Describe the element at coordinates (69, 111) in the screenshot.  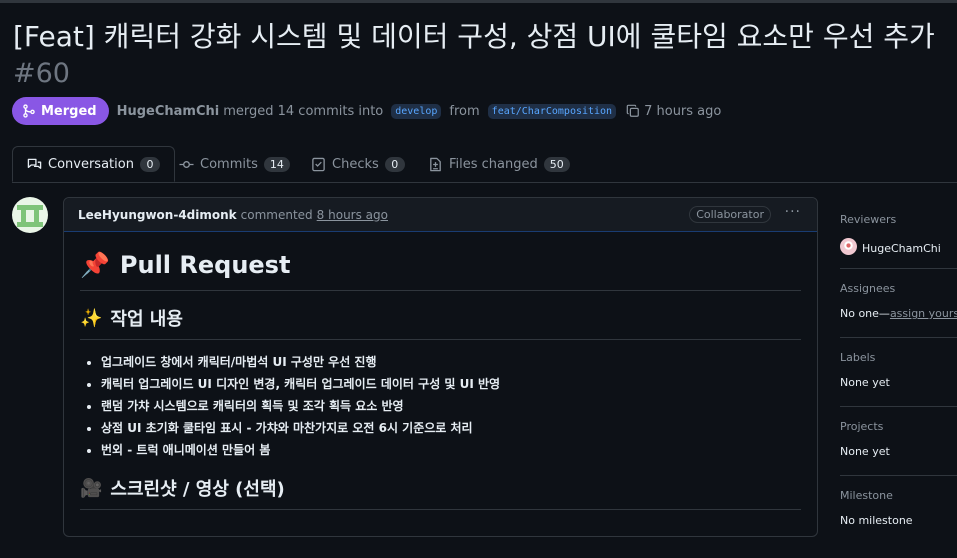
I see `merged-label: Merged` at that location.